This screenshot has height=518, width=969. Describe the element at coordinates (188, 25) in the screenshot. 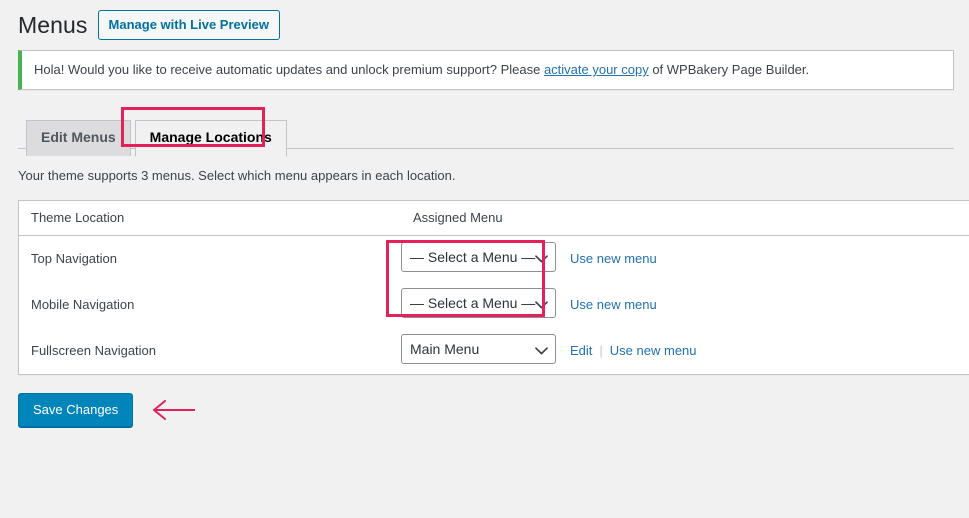

I see `manage-with-live-preview-button: Manage with Live Preview` at that location.